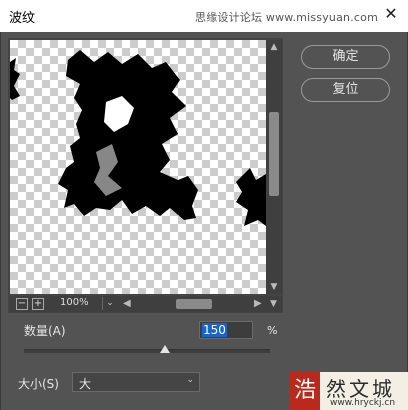 The height and width of the screenshot is (410, 408). I want to click on scroll-up-icon: ▲, so click(274, 47).